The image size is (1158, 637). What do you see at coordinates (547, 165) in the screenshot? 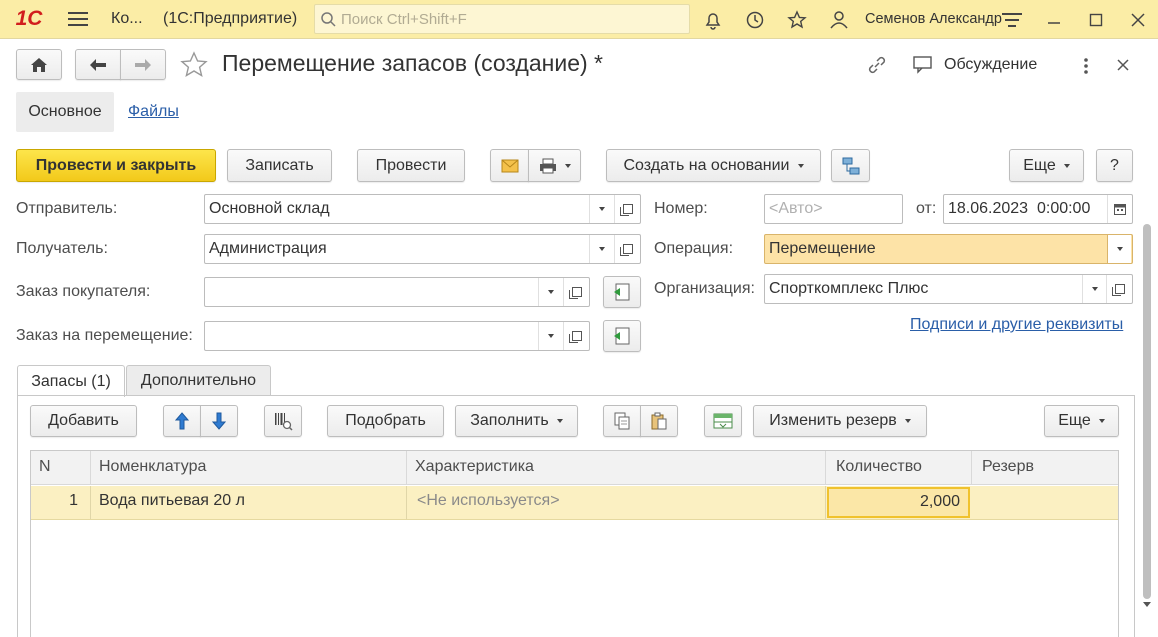
I see `printer-icon` at bounding box center [547, 165].